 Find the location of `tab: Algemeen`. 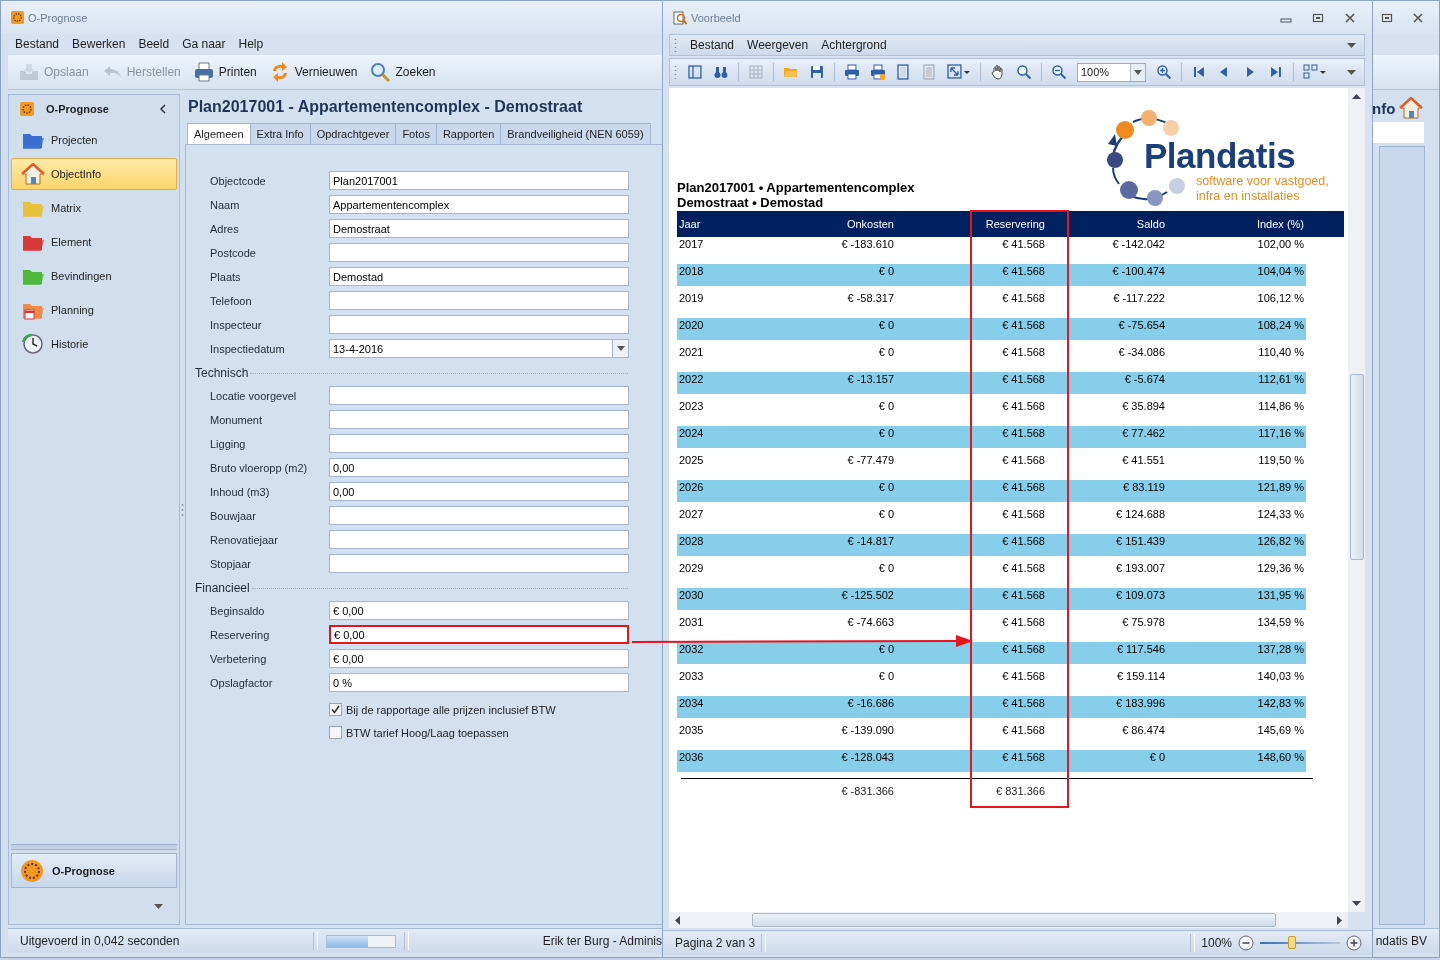

tab: Algemeen is located at coordinates (219, 133).